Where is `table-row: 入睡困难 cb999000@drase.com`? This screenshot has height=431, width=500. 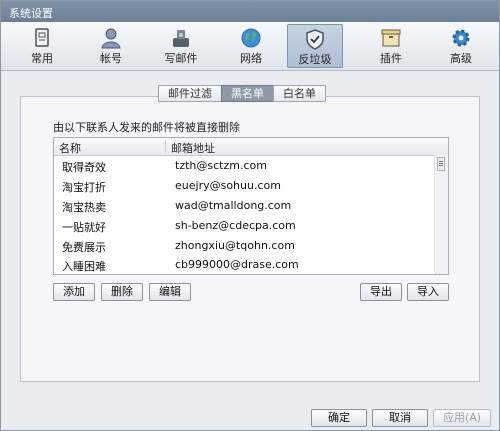
table-row: 入睡困难 cb999000@drase.com is located at coordinates (244, 264).